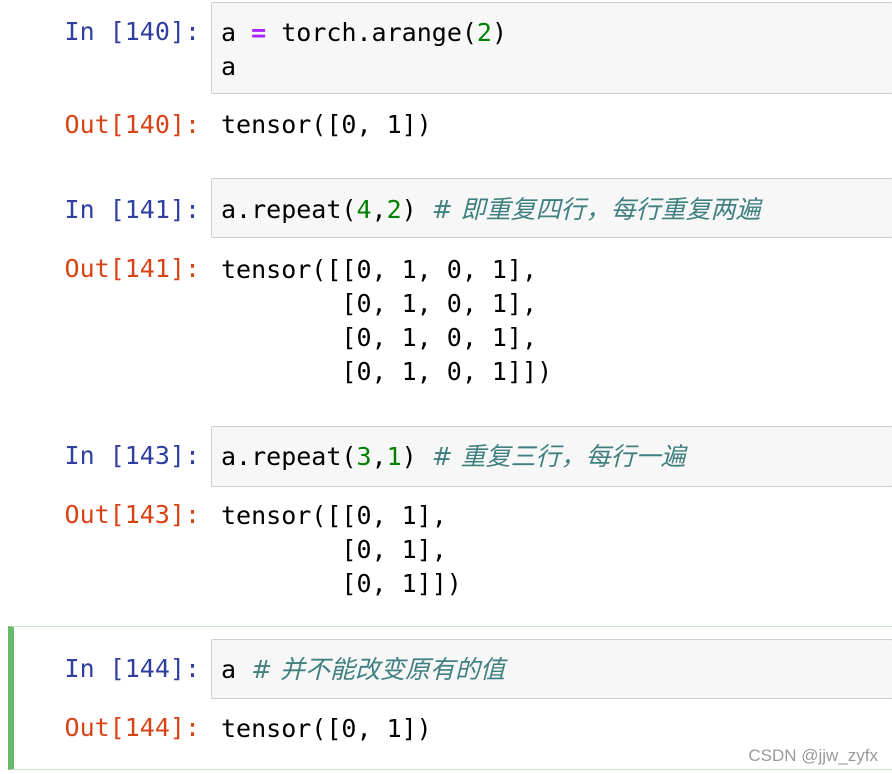  What do you see at coordinates (132, 455) in the screenshot?
I see `input-prompt: In [143]:` at bounding box center [132, 455].